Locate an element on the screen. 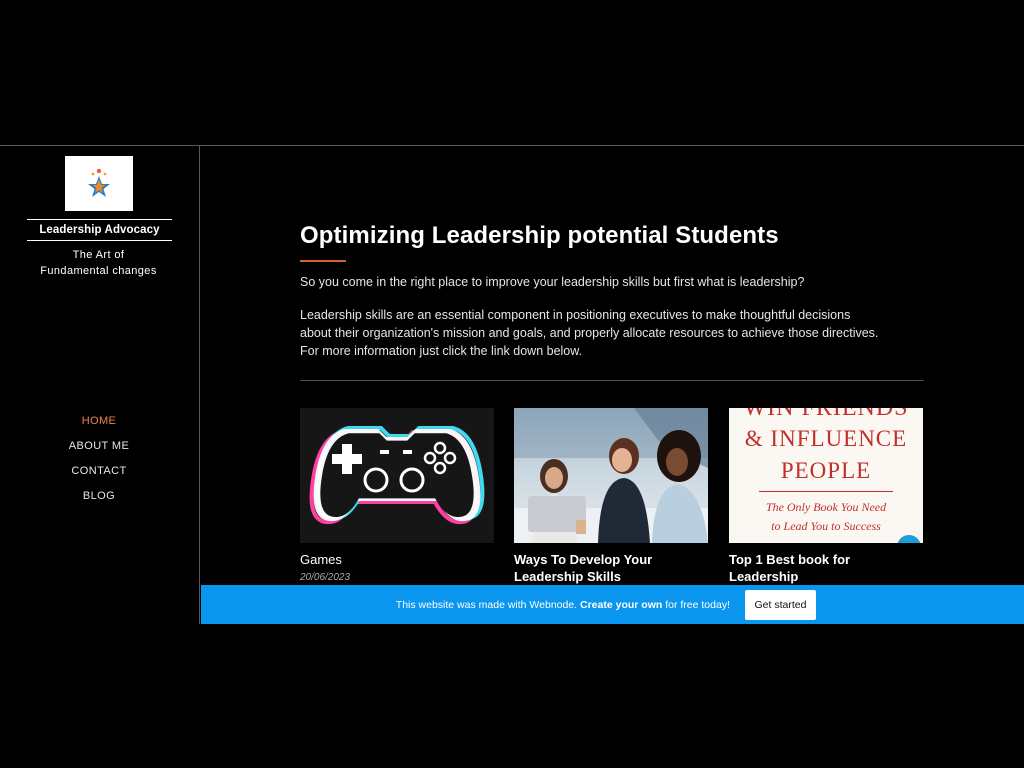  brand-name: Leadership Advocacy is located at coordinates (99, 230).